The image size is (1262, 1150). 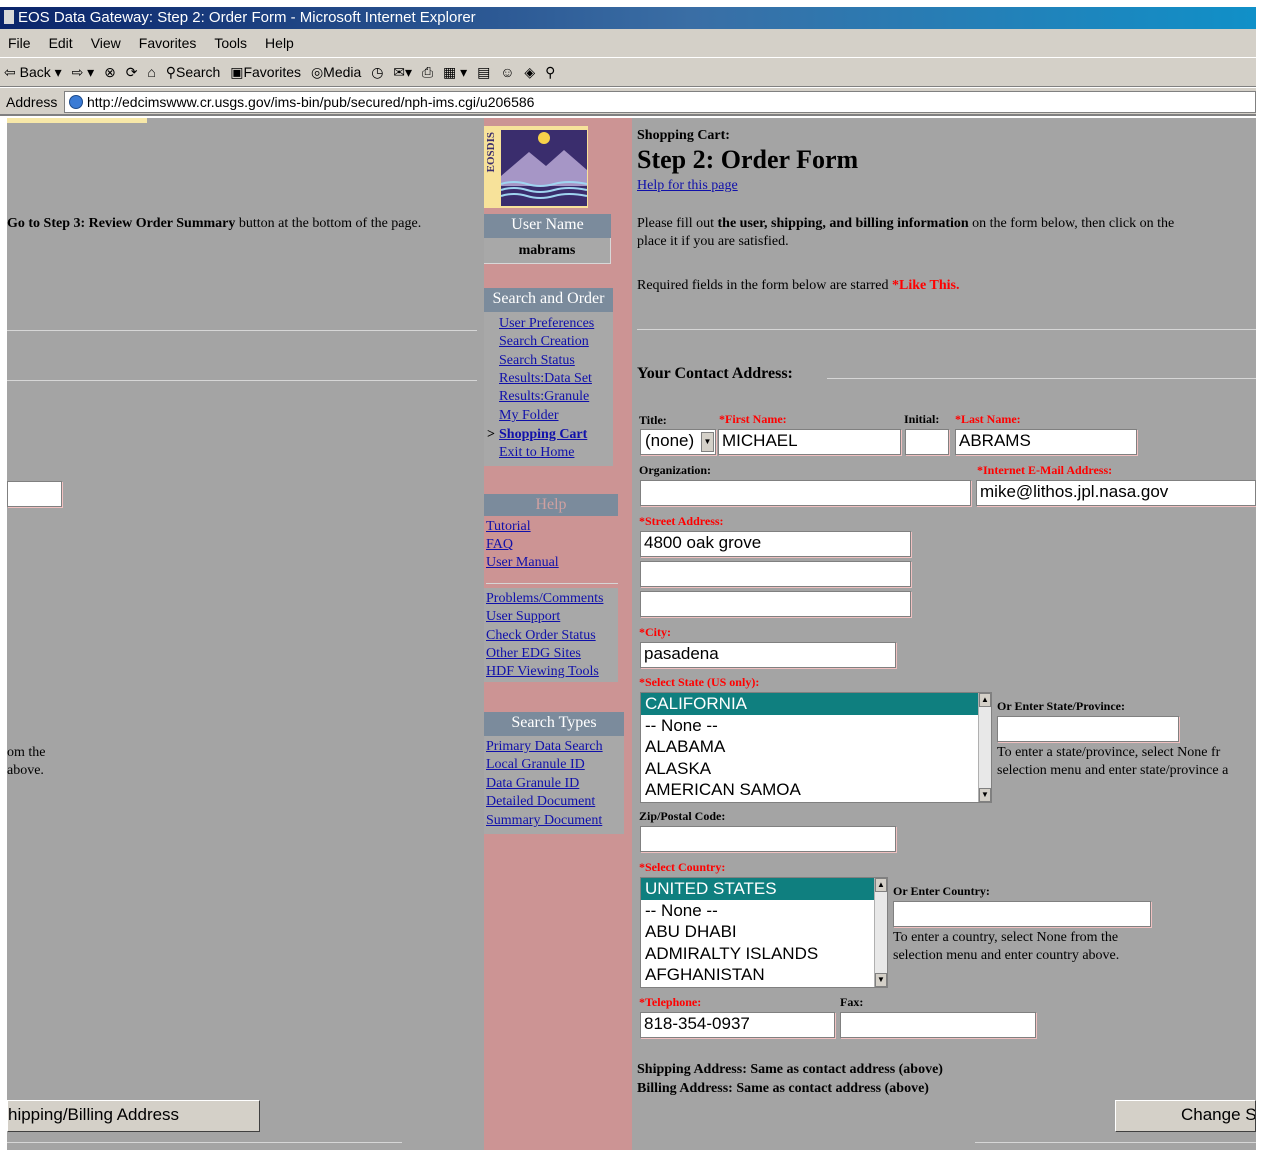 I want to click on user-name-header: User Name, so click(x=547, y=226).